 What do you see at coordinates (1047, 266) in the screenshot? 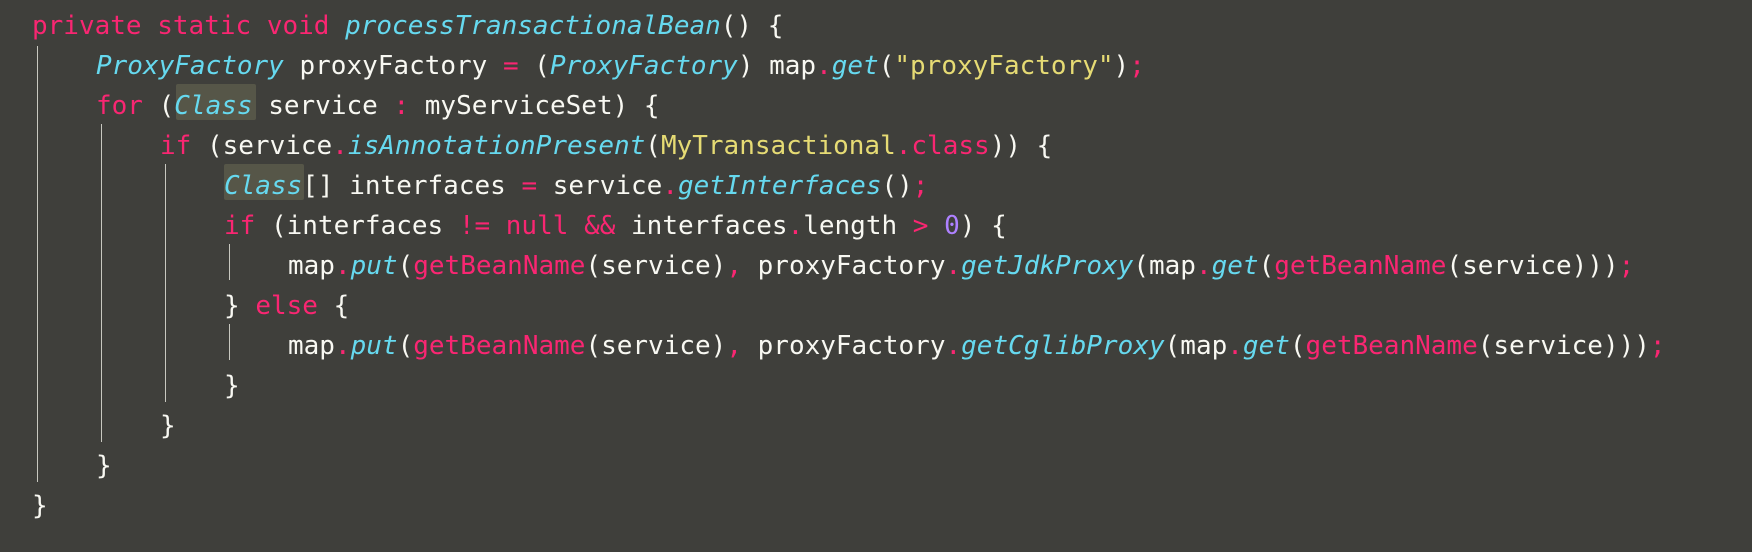
I see `code-token: getJdkProxy` at bounding box center [1047, 266].